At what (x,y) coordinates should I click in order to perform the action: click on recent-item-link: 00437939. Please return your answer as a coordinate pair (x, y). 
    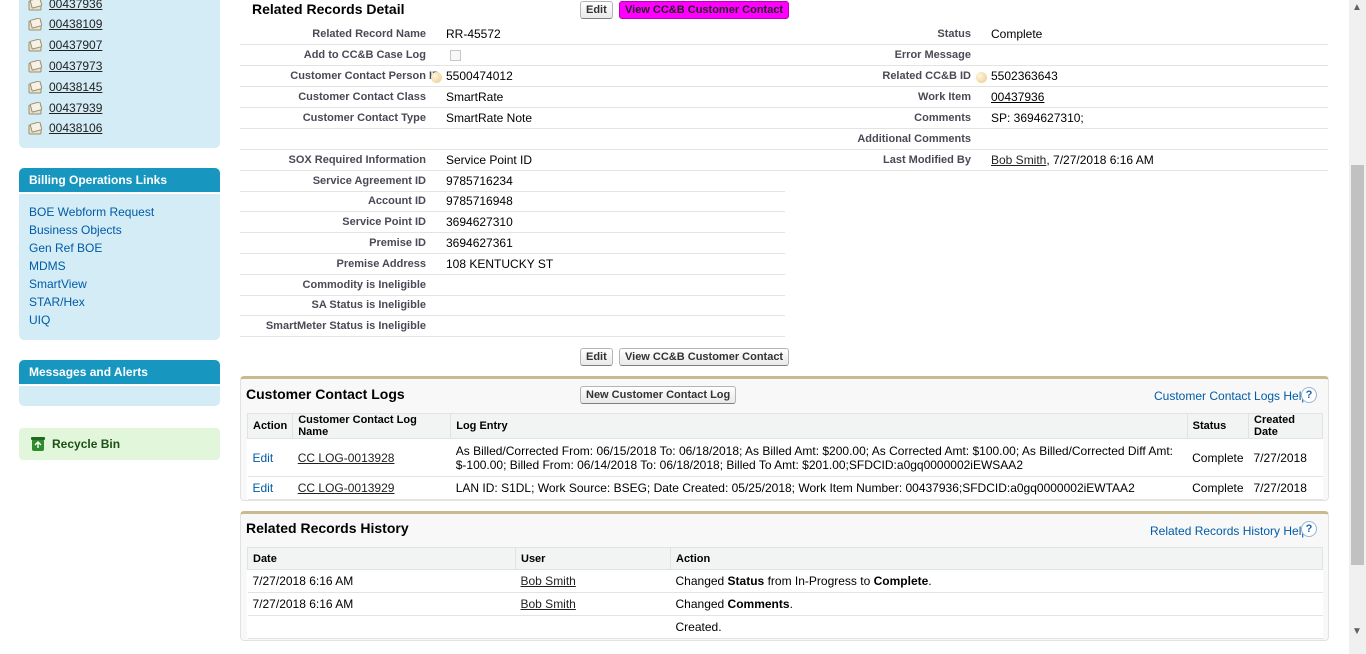
    Looking at the image, I should click on (75, 108).